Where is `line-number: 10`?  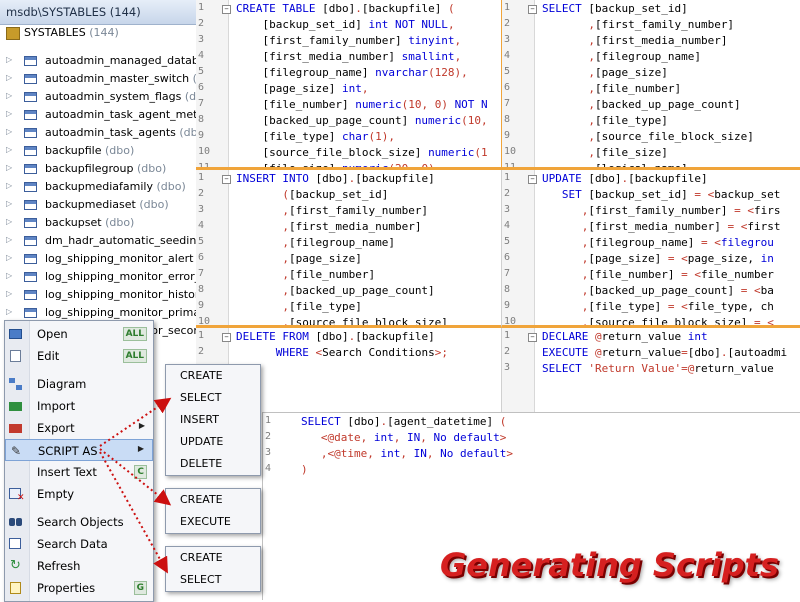
line-number: 10 is located at coordinates (510, 151).